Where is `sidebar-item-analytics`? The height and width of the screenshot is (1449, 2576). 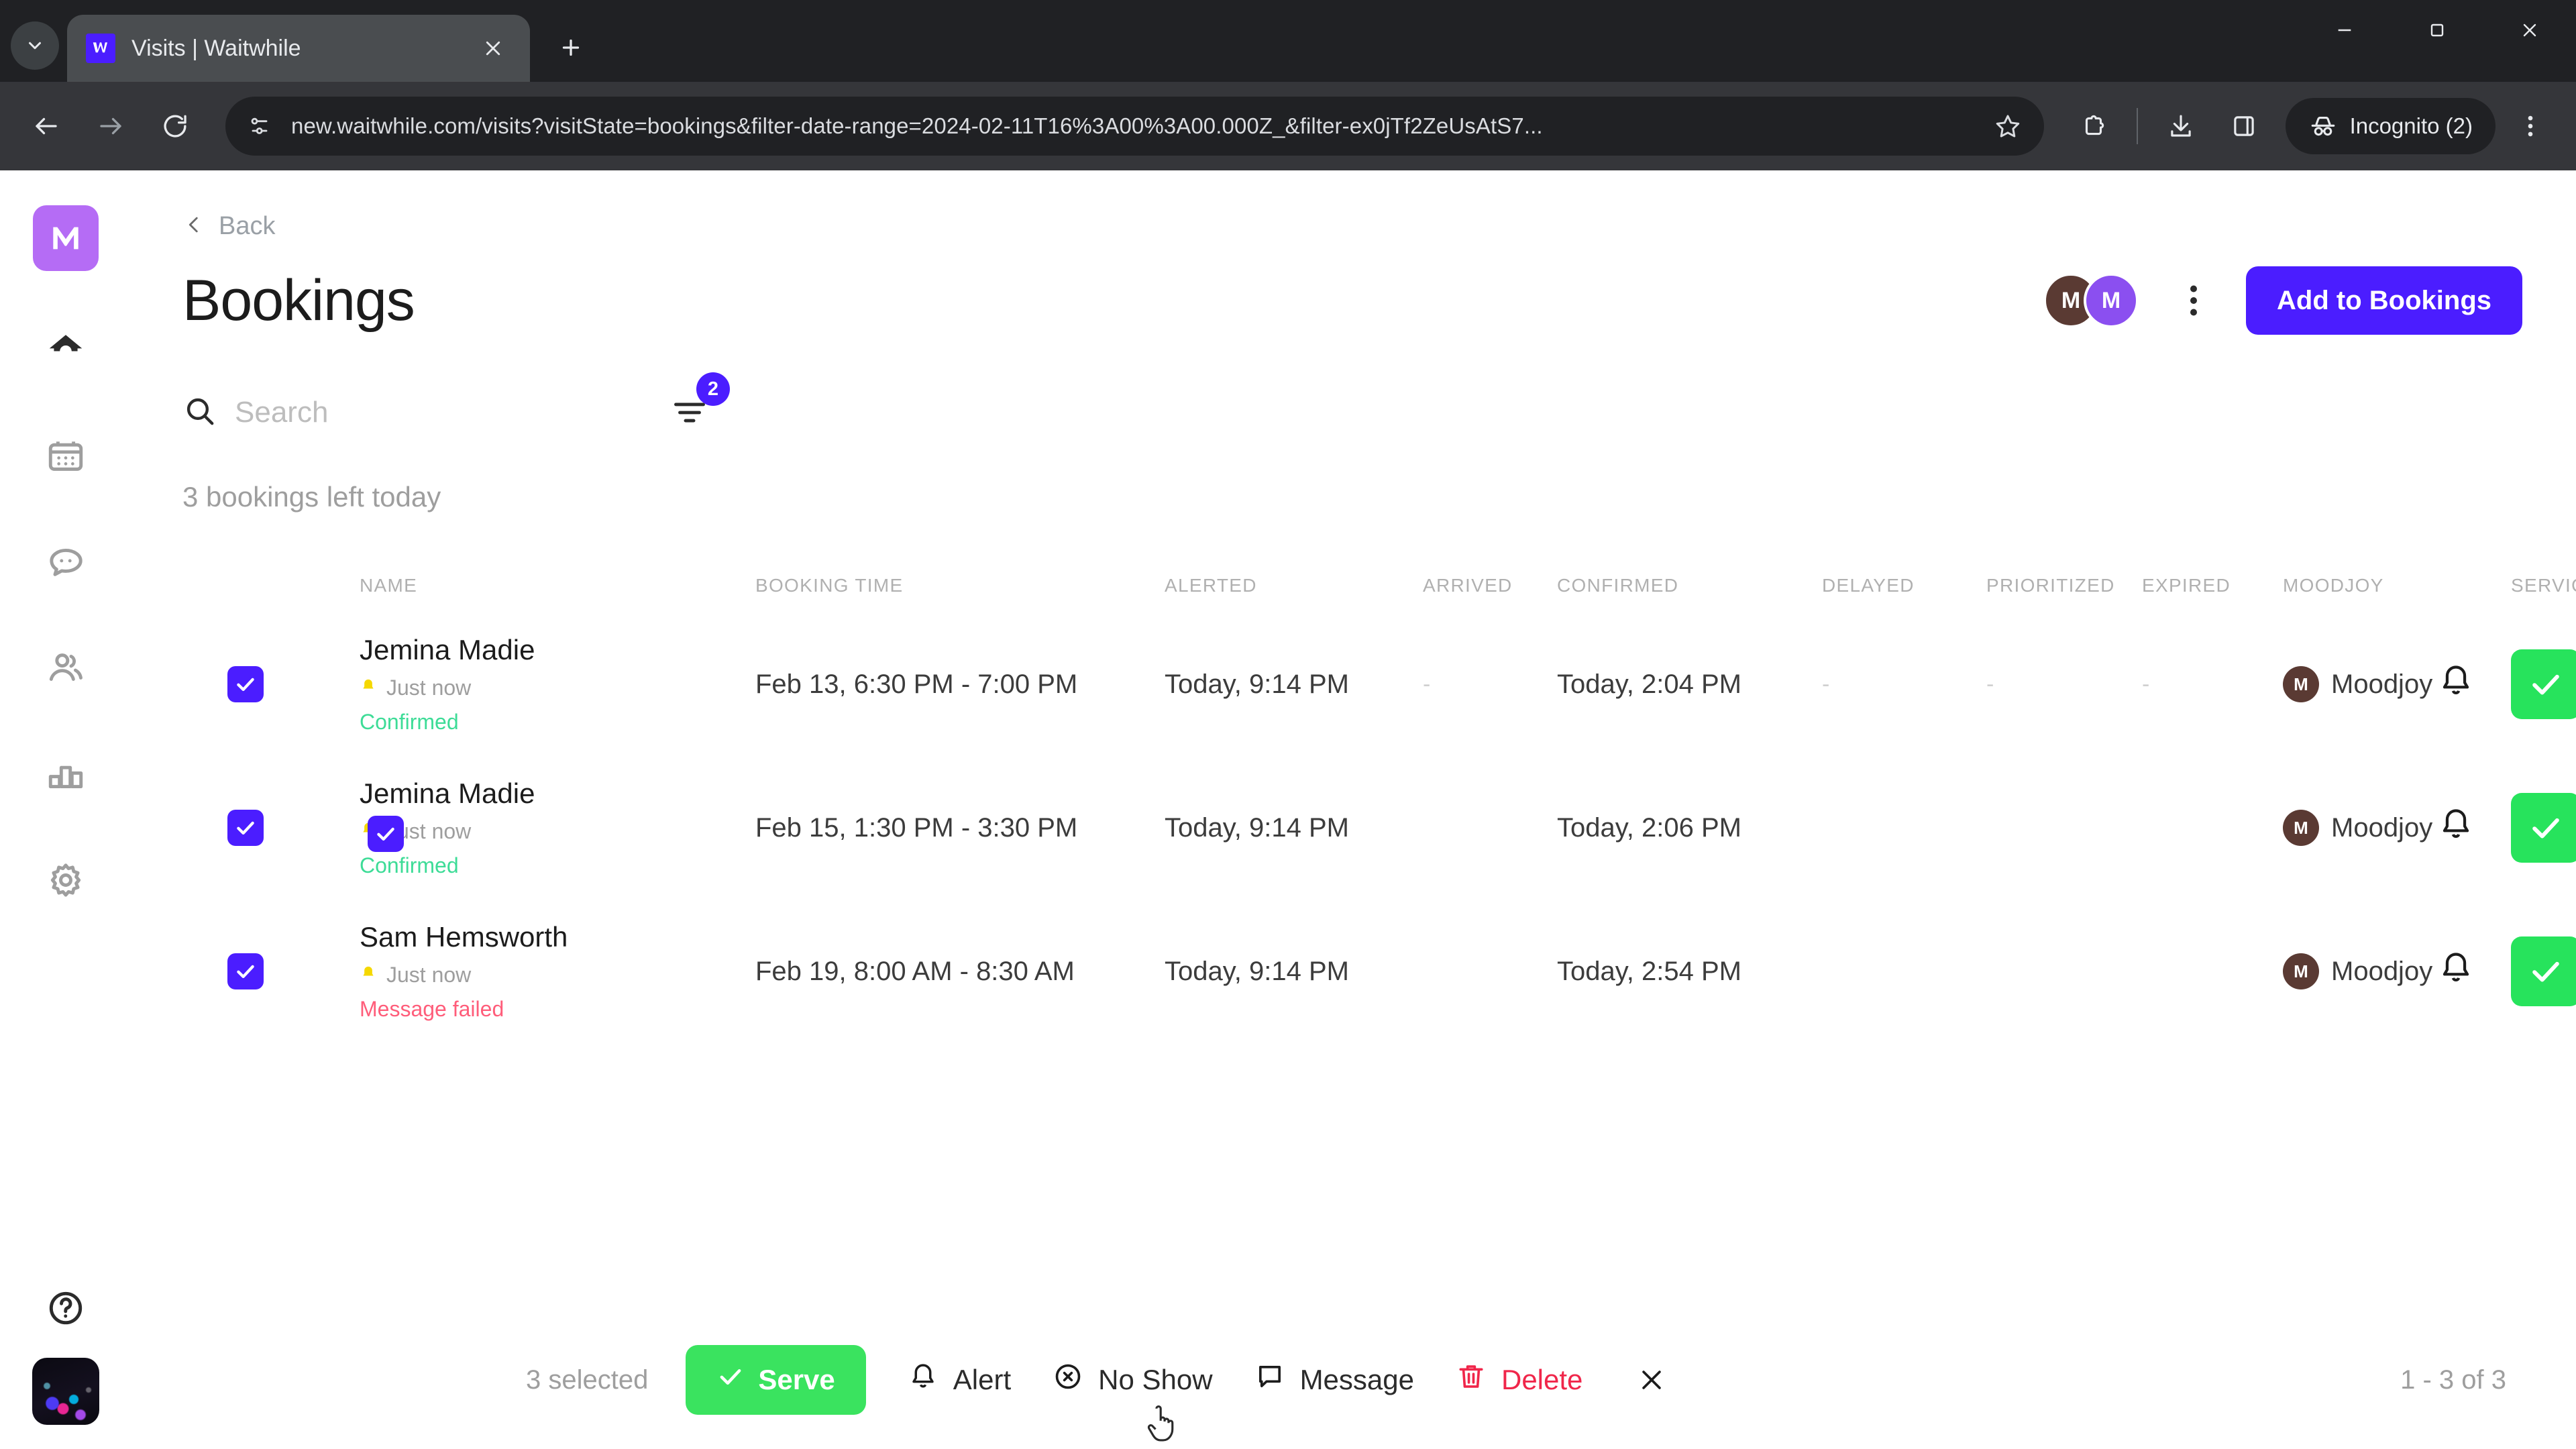 sidebar-item-analytics is located at coordinates (65, 774).